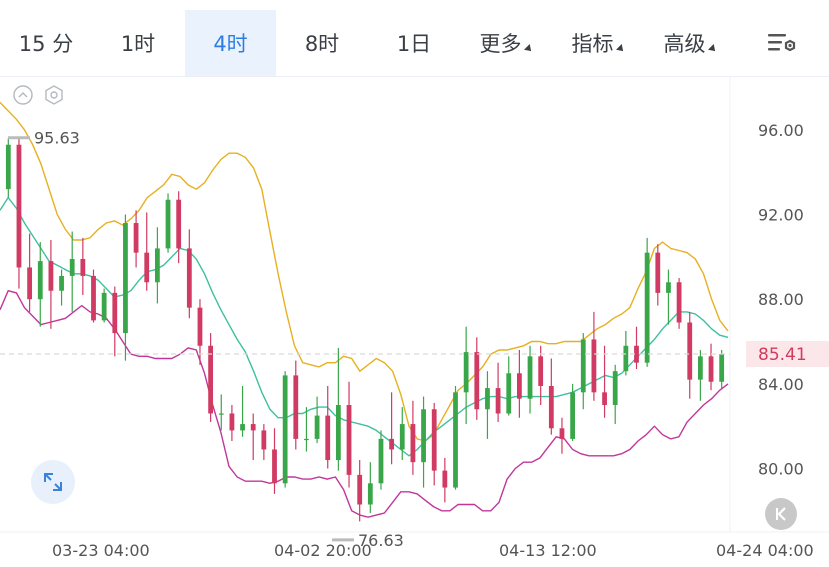 The width and height of the screenshot is (829, 567). I want to click on price-tick-label: 84.00, so click(781, 384).